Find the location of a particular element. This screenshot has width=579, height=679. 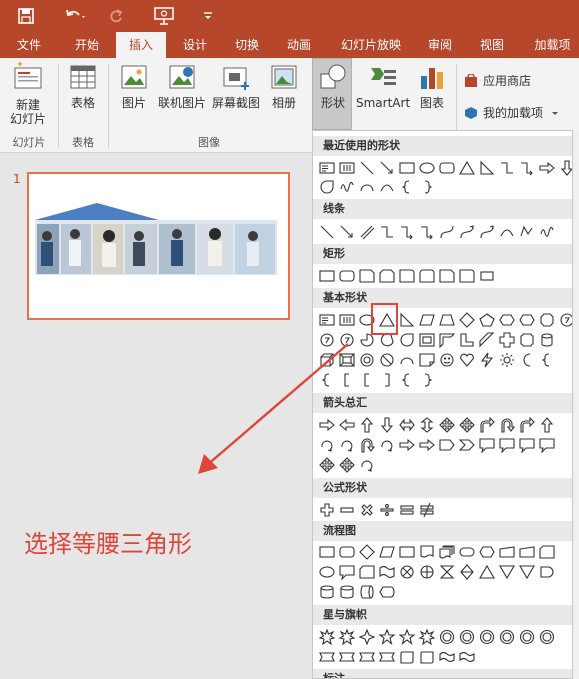

tab-addins: 加载项 is located at coordinates (552, 45).